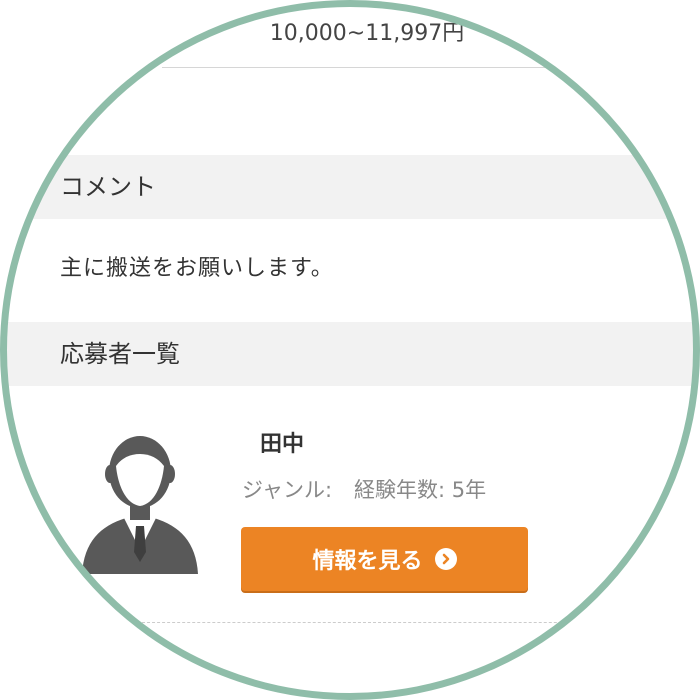 Image resolution: width=700 pixels, height=700 pixels. Describe the element at coordinates (350, 354) in the screenshot. I see `applicants-section-heading: 応募者一覧` at that location.